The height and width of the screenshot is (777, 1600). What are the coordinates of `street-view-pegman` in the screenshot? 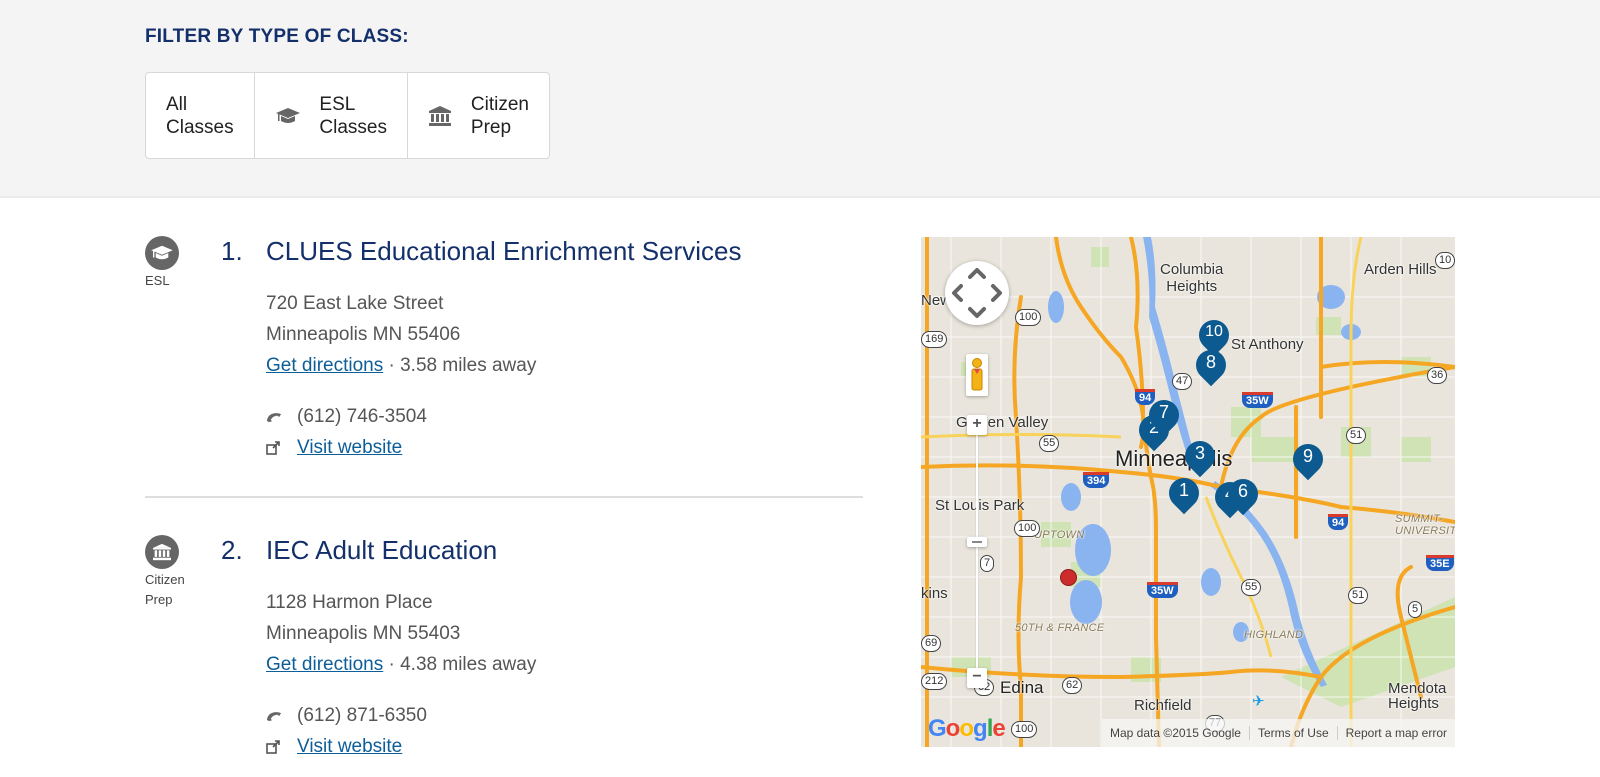 It's located at (977, 375).